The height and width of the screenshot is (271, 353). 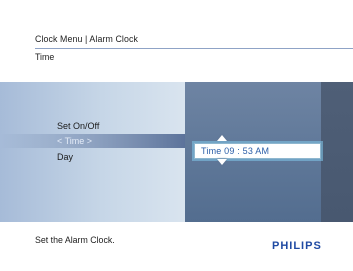 I want to click on brand-logo: PHILIPS, so click(x=297, y=246).